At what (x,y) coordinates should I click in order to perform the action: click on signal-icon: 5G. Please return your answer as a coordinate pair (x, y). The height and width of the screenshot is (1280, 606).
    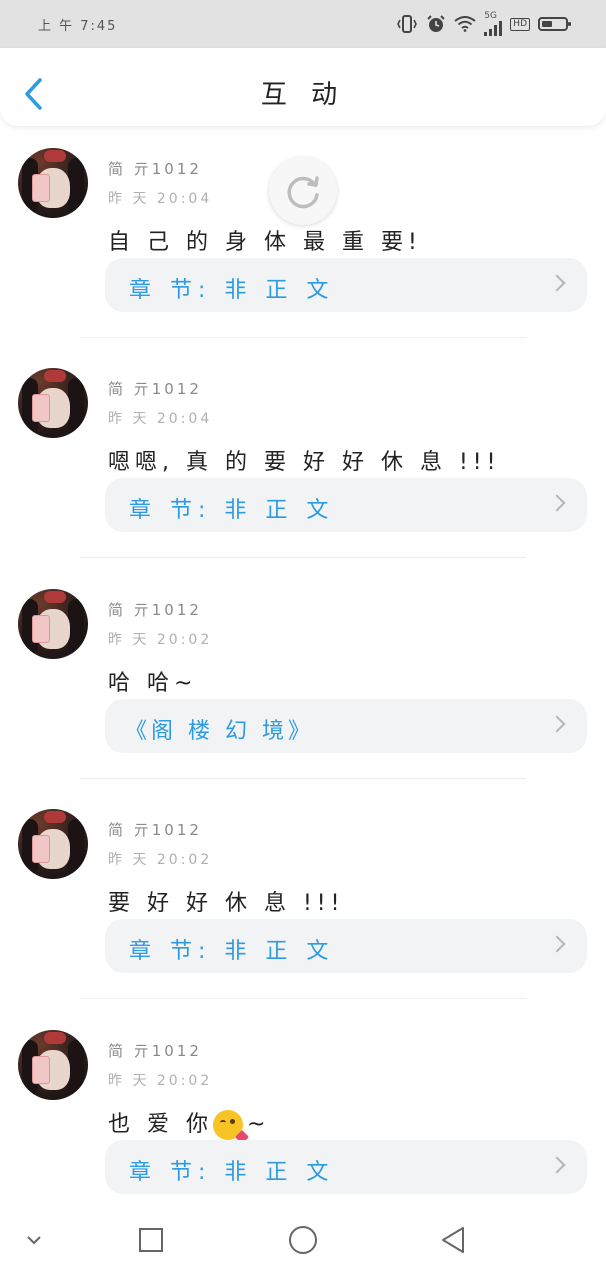
    Looking at the image, I should click on (493, 23).